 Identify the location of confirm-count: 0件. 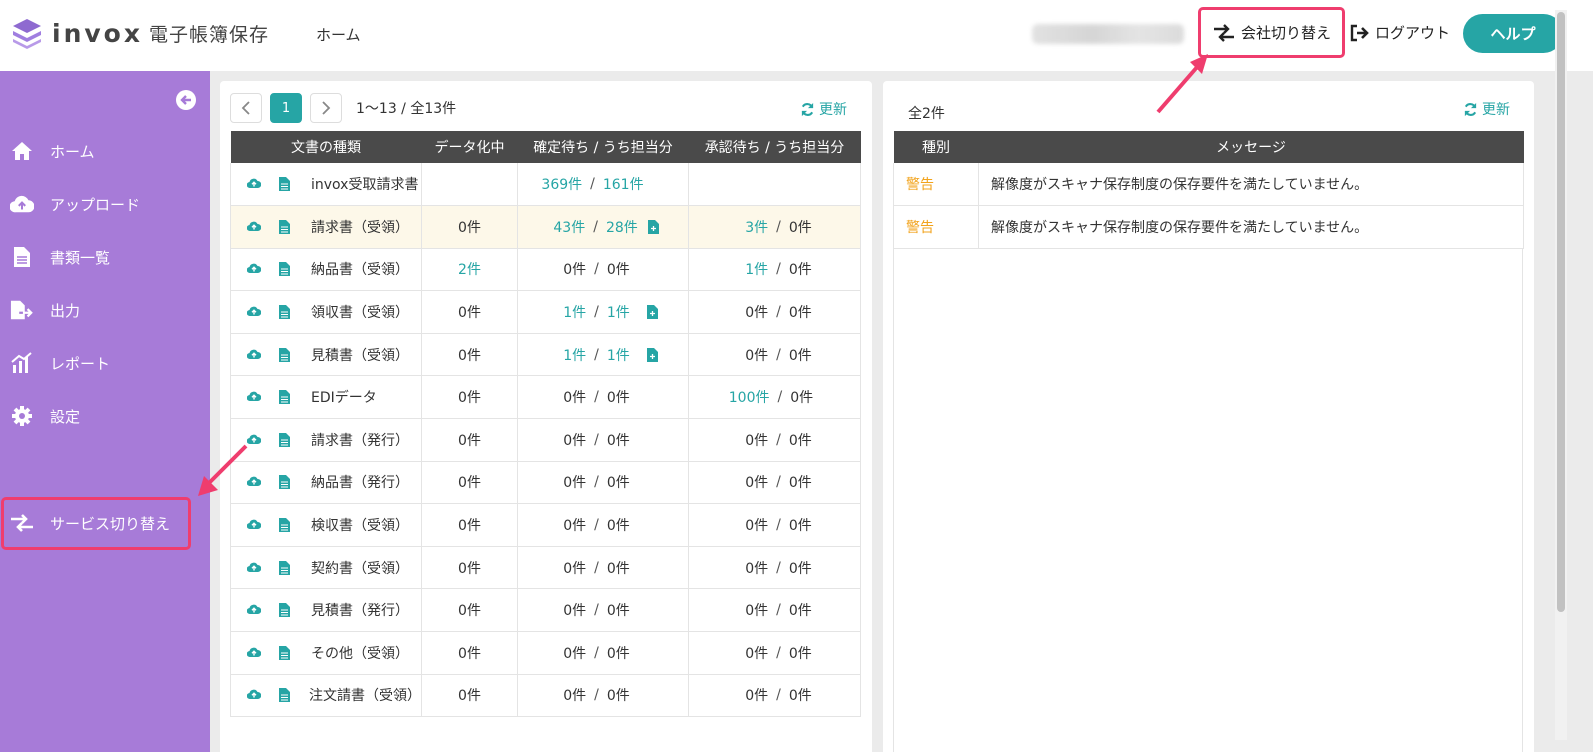
(575, 696).